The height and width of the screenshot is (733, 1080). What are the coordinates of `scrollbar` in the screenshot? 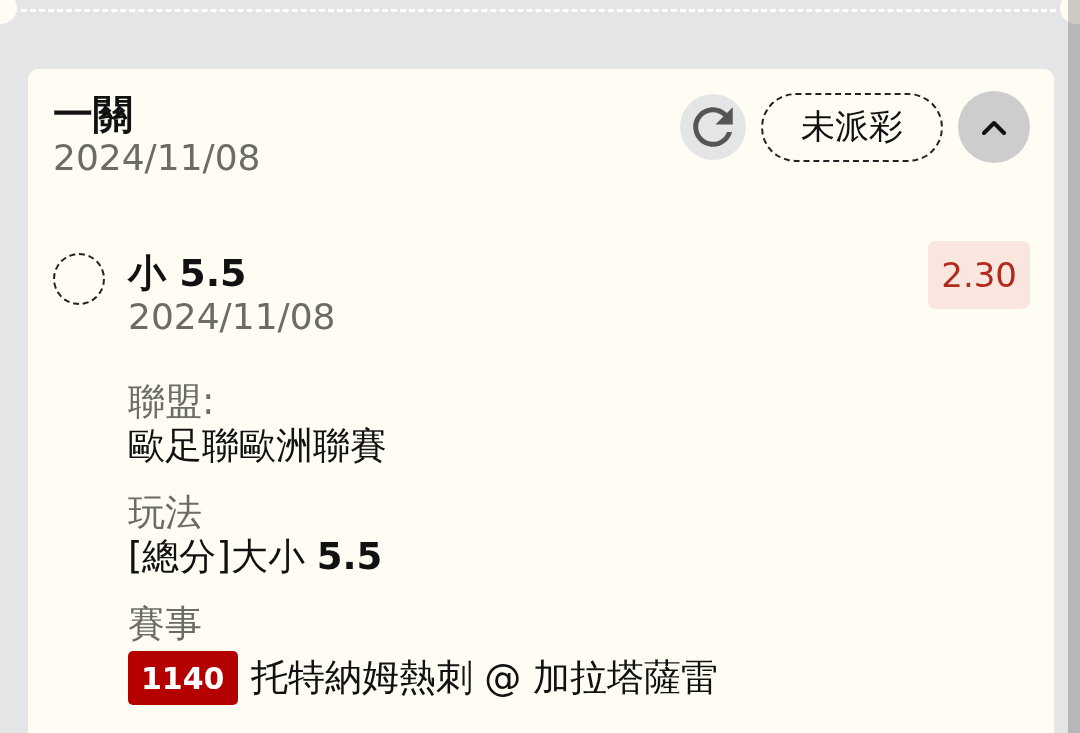 It's located at (1074, 366).